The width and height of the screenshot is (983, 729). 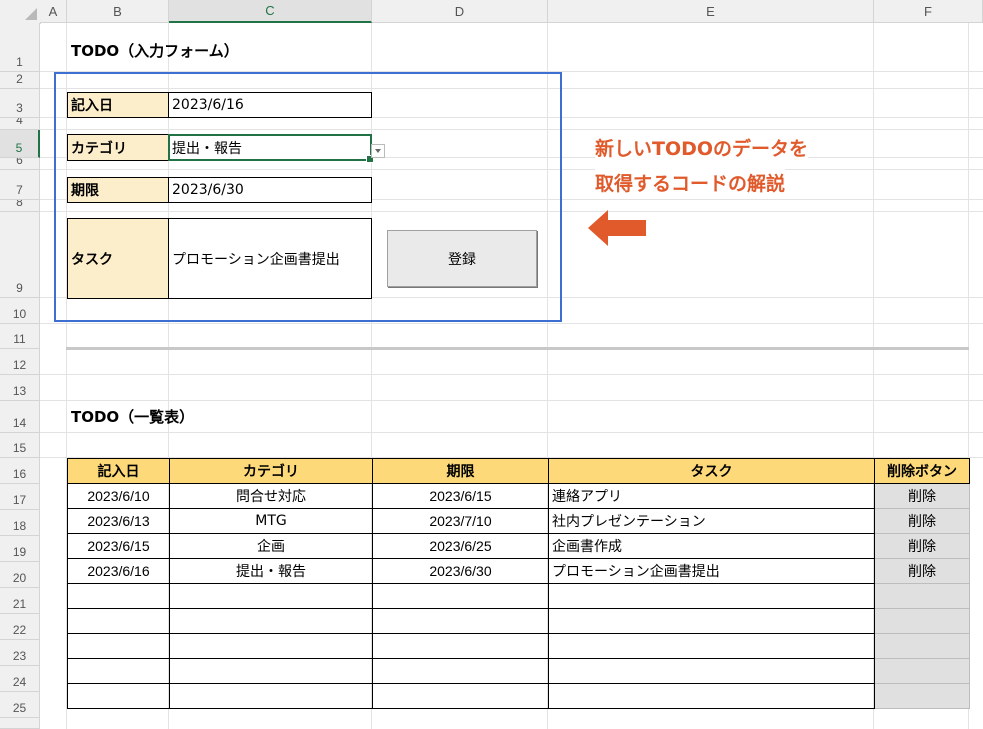 I want to click on row-header-6: 6, so click(x=20, y=164).